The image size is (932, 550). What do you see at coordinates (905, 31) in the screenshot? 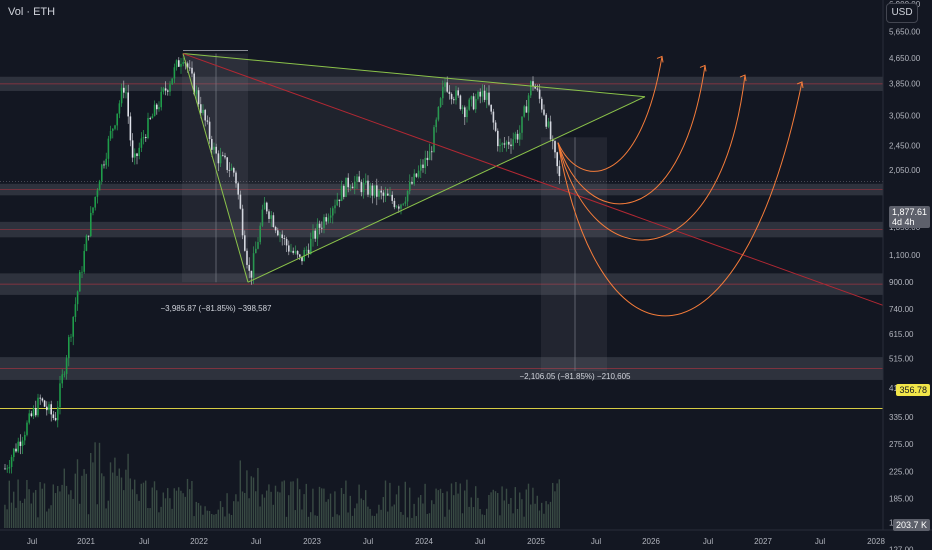
I see `price-tick-3: 5,650.00` at bounding box center [905, 31].